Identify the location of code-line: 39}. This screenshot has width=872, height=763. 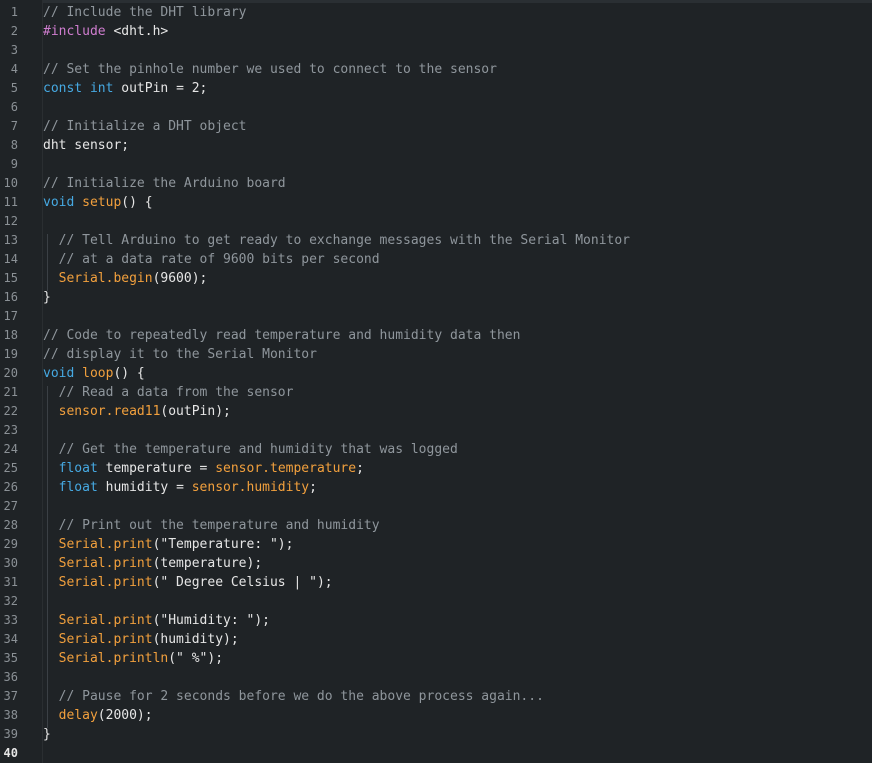
(436, 734).